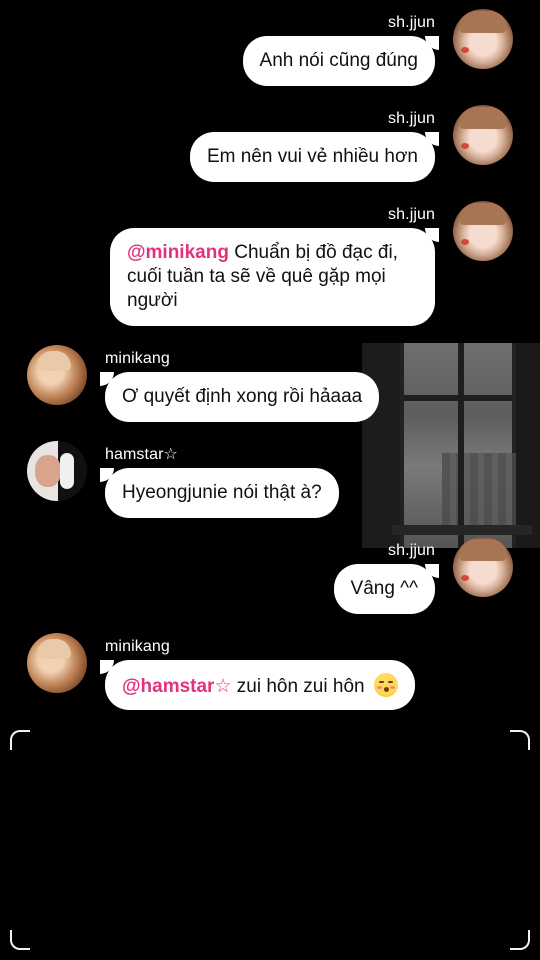  I want to click on message-text: Em nên vui vẻ nhiều hơn, so click(312, 156).